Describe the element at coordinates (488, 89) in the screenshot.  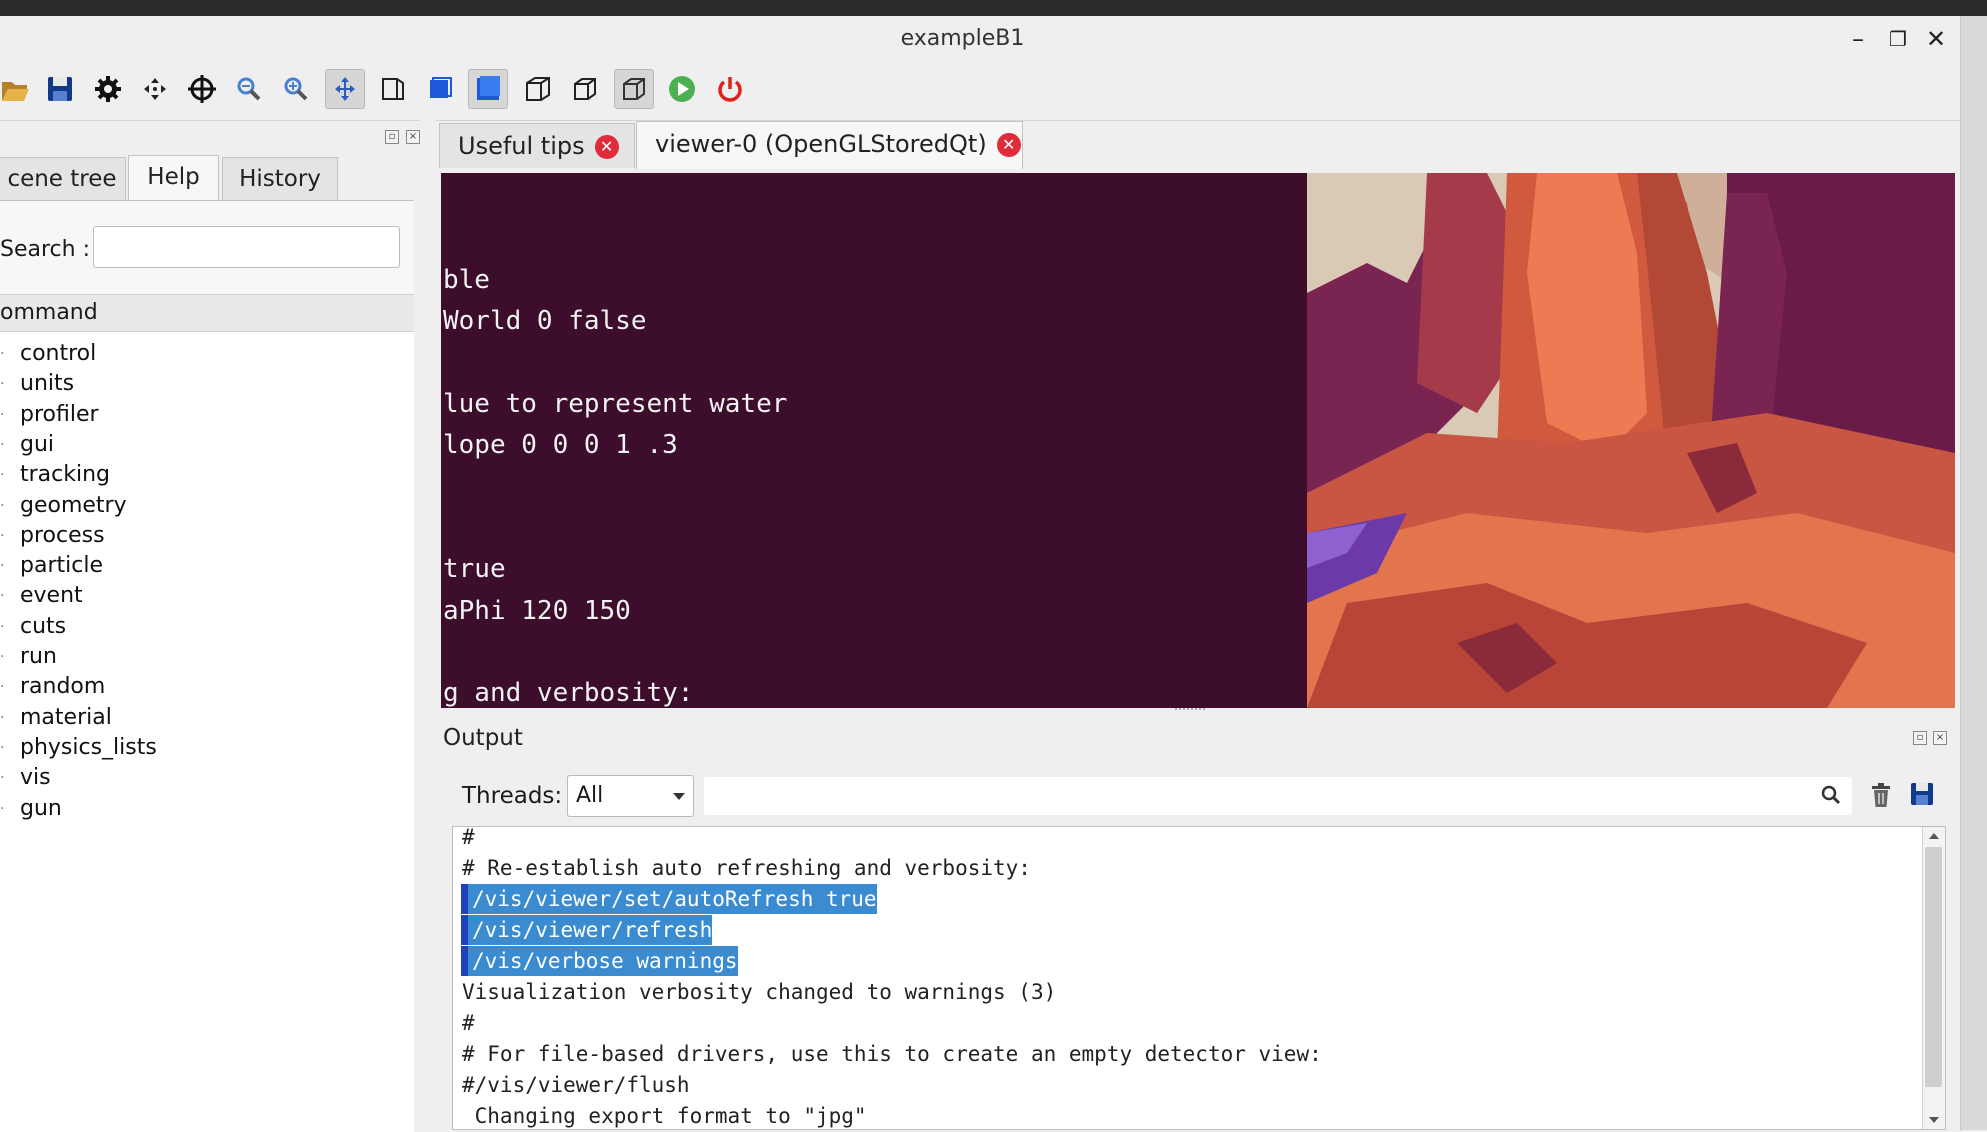
I see `surface-style-icon` at that location.